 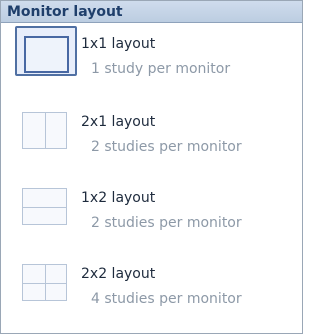 What do you see at coordinates (151, 12) in the screenshot?
I see `panel-header: Monitor layout` at bounding box center [151, 12].